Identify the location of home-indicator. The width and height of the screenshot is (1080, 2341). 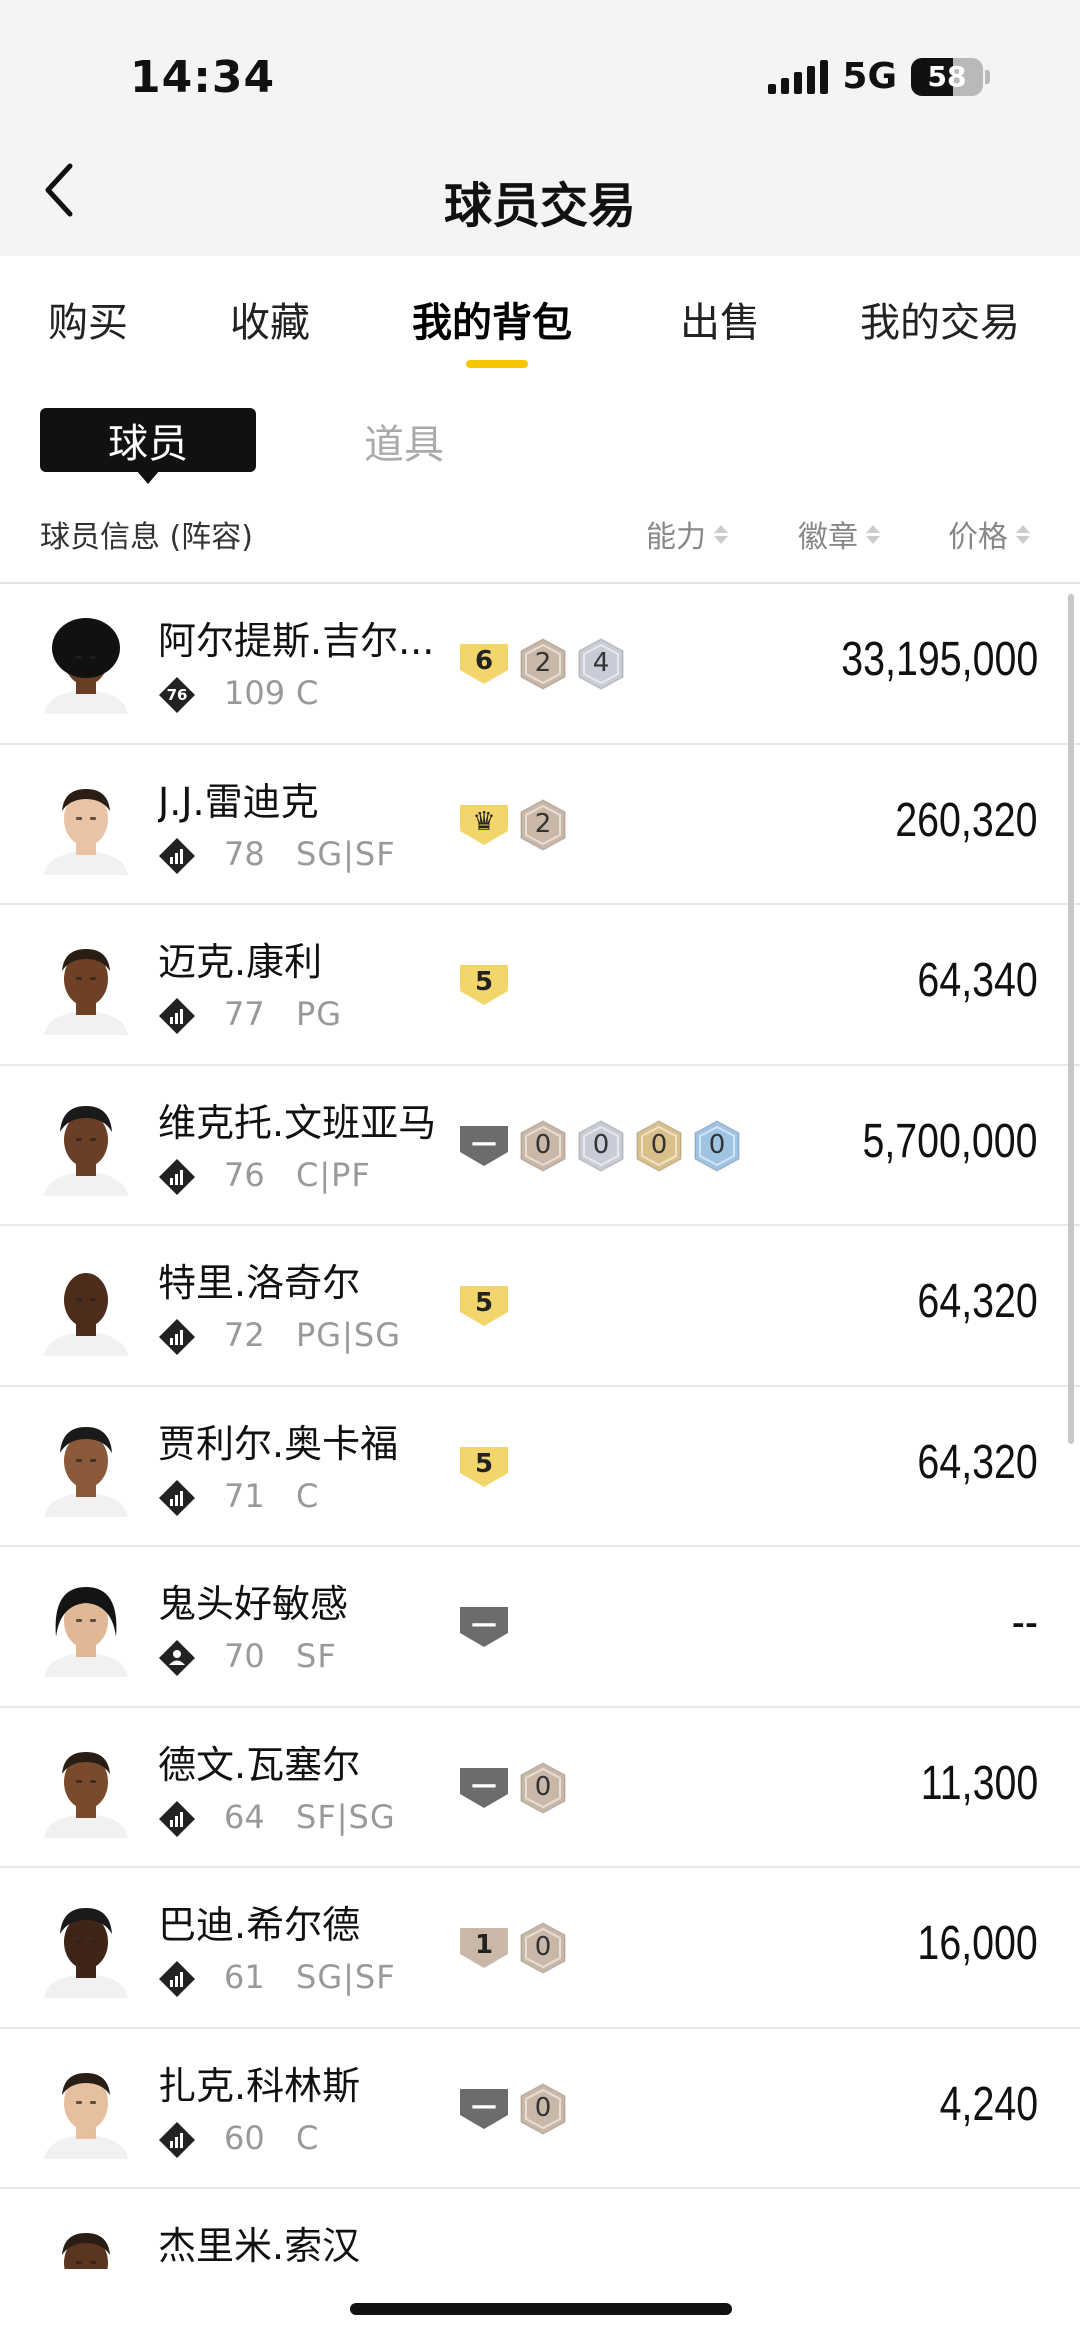
(541, 2309).